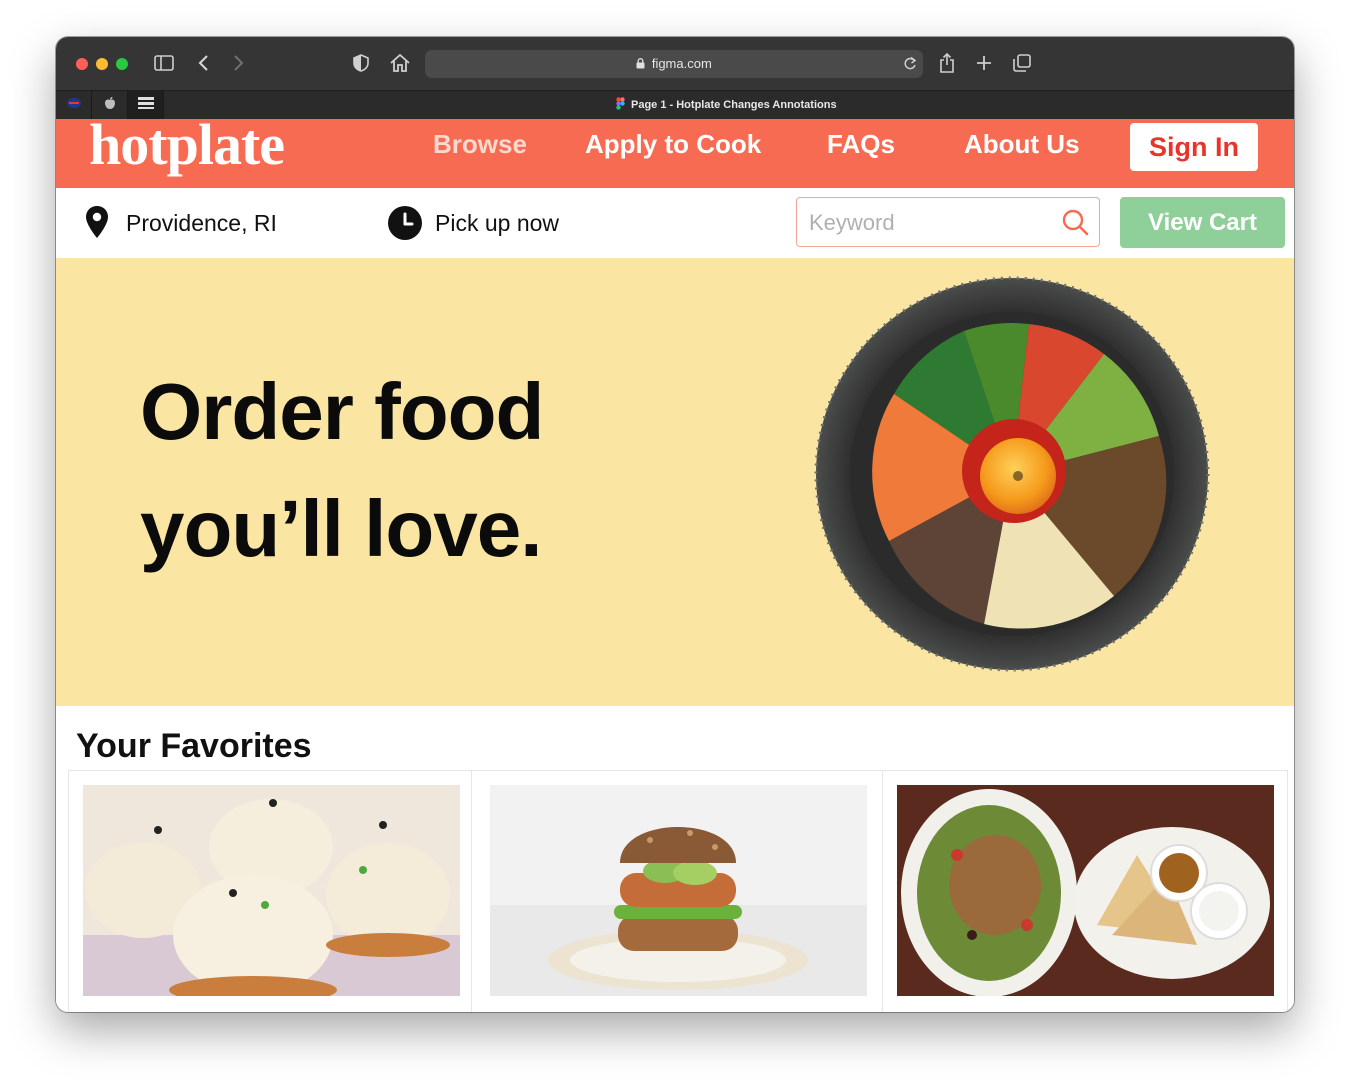 Image resolution: width=1350 pixels, height=1086 pixels. Describe the element at coordinates (341, 528) in the screenshot. I see `hero-headline-line-2: you’ll love.` at that location.